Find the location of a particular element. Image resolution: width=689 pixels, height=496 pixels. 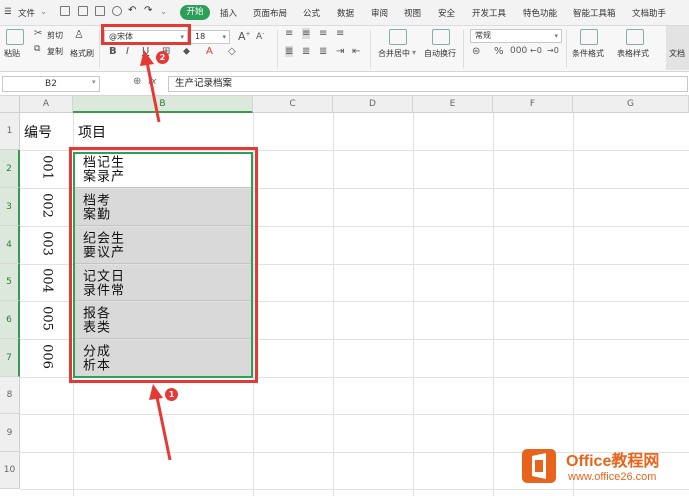

watermark-title: Office教程网 is located at coordinates (613, 461).